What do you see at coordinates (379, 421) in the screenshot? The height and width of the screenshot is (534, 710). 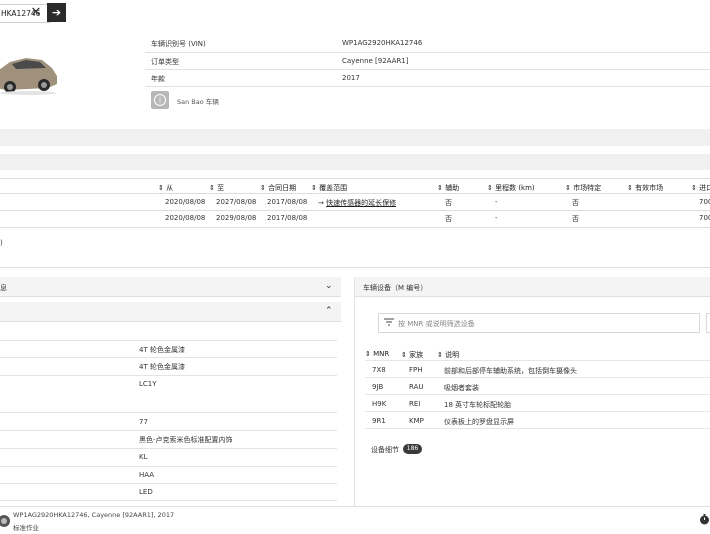 I see `equip-mnr: 9R1` at bounding box center [379, 421].